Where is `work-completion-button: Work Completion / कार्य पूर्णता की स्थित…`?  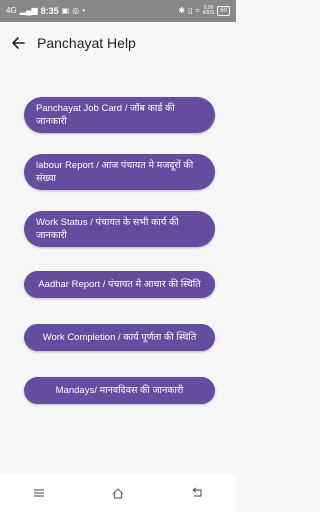 work-completion-button: Work Completion / कार्य पूर्णता की स्थित… is located at coordinates (119, 337).